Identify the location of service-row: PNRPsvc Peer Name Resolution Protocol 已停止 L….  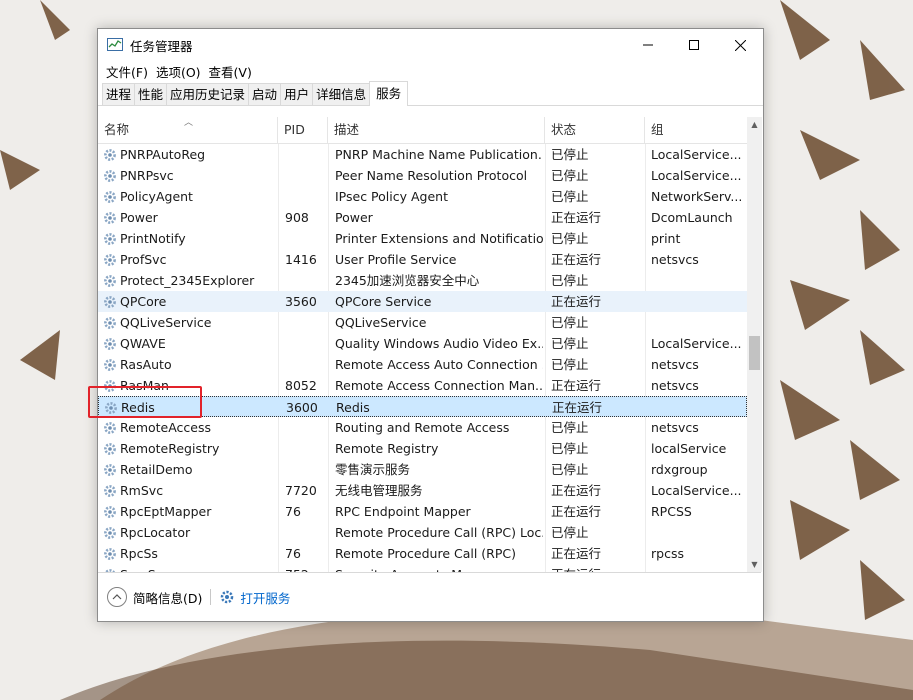
(422, 175).